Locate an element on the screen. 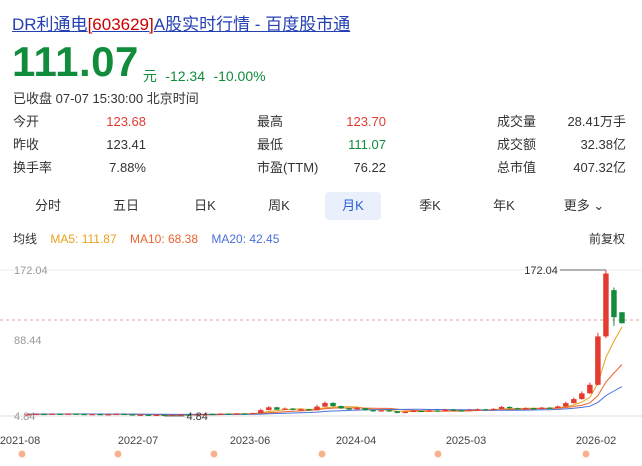  page-title: DR利通电[603629]A股实时行情 - 百度股市通 is located at coordinates (181, 22).